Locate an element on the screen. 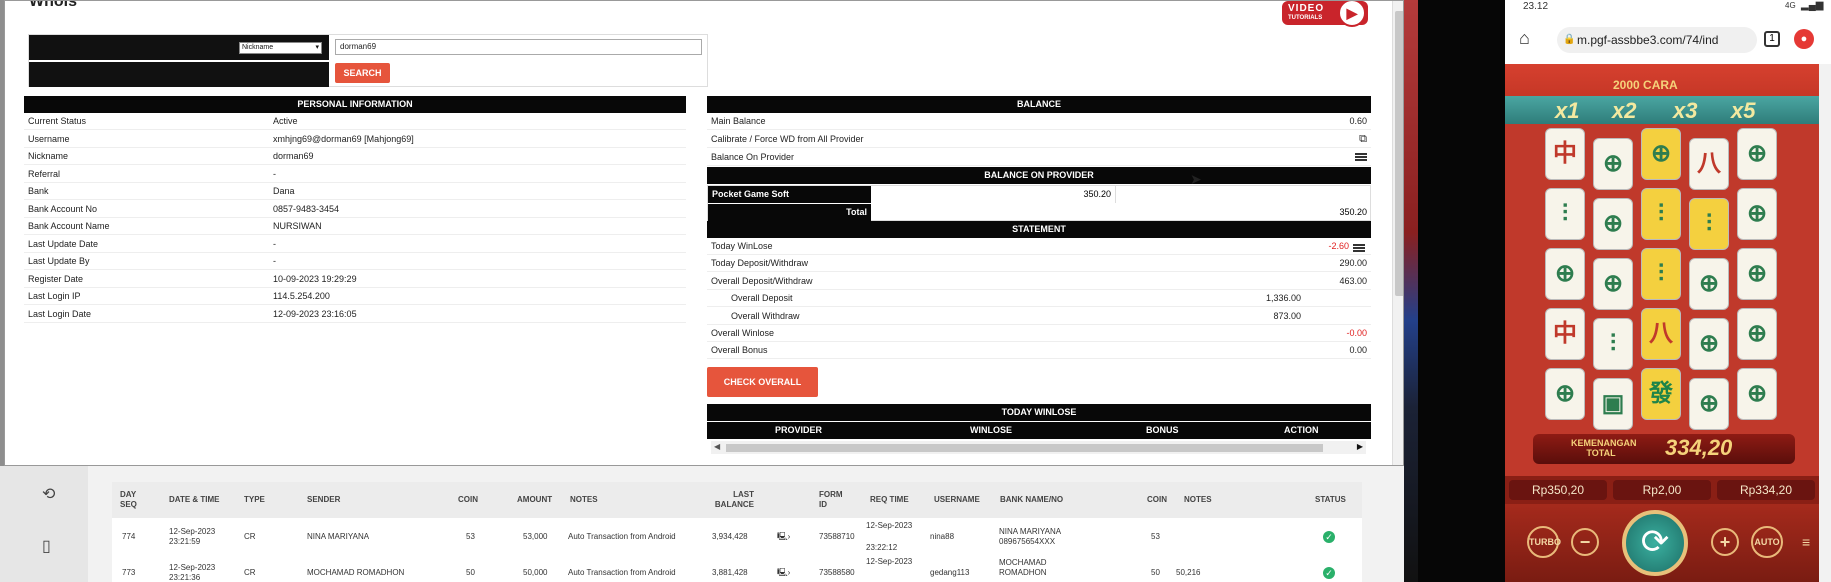 The height and width of the screenshot is (582, 1831). personal-info-value: 114.5.254.200 is located at coordinates (301, 296).